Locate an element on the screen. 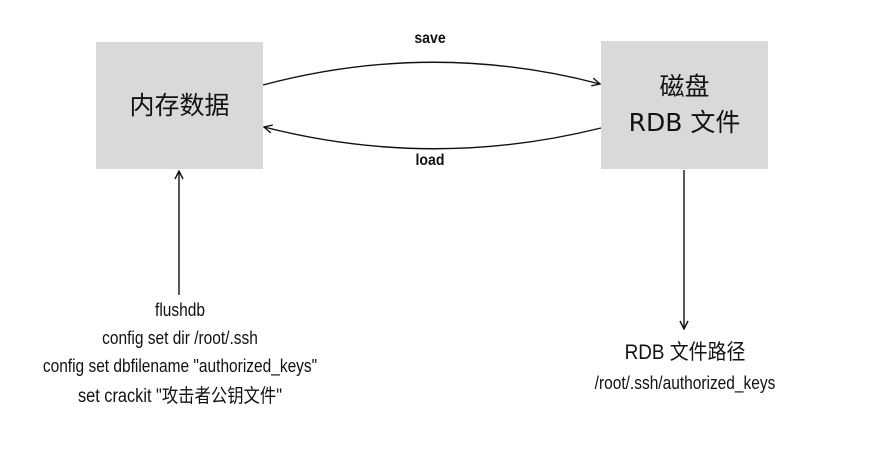 The width and height of the screenshot is (869, 459). rdb-path-block: RDB 文件路径 /root/.ssh/authorized_keys is located at coordinates (685, 367).